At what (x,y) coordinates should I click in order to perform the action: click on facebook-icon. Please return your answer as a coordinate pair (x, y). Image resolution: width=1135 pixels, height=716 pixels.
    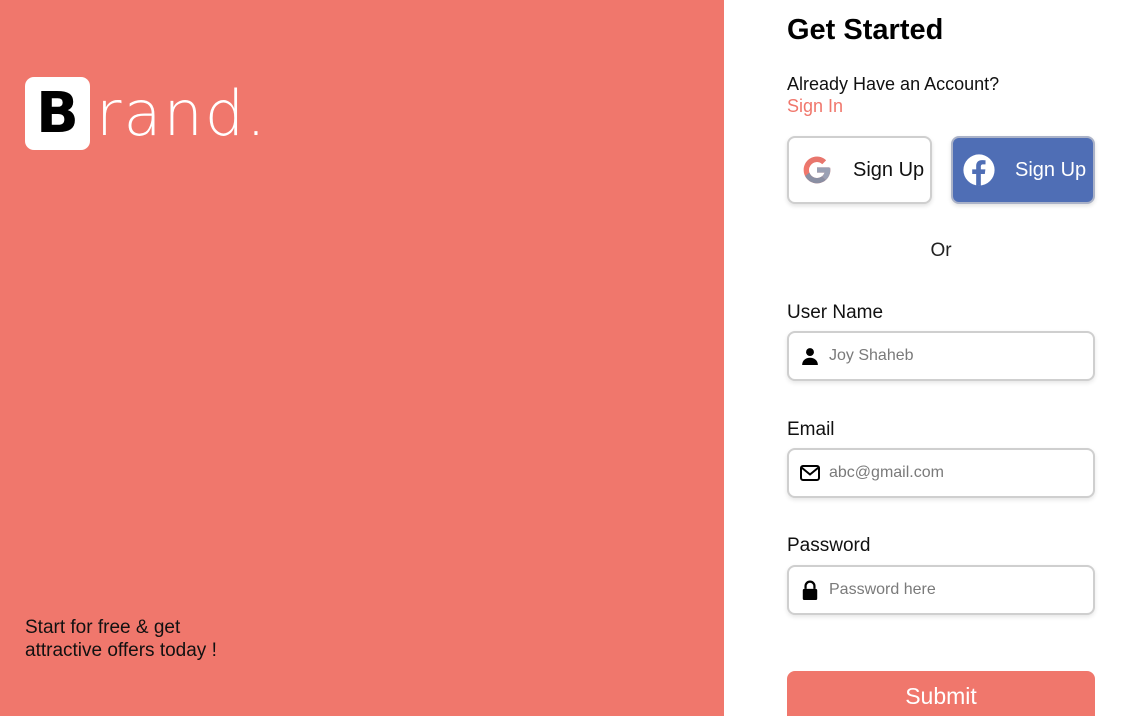
    Looking at the image, I should click on (979, 170).